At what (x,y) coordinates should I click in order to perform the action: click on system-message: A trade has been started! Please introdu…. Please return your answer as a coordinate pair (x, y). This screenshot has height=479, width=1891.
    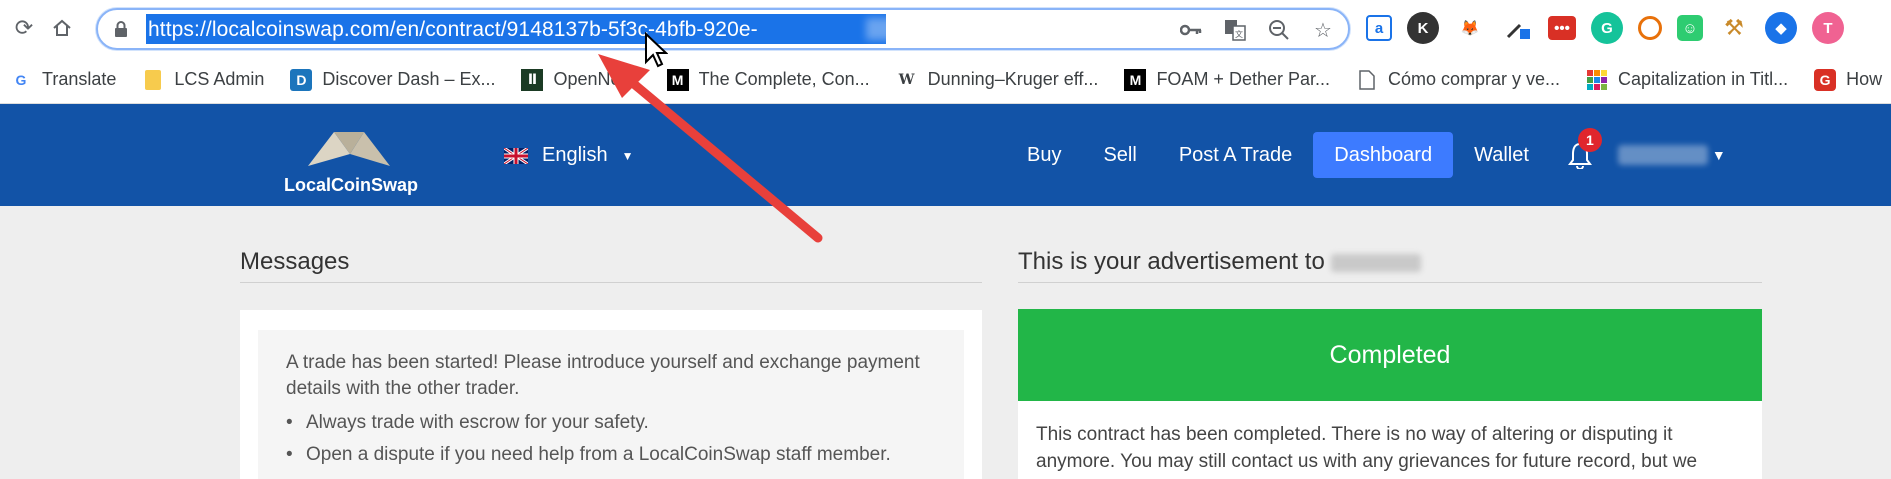
    Looking at the image, I should click on (611, 404).